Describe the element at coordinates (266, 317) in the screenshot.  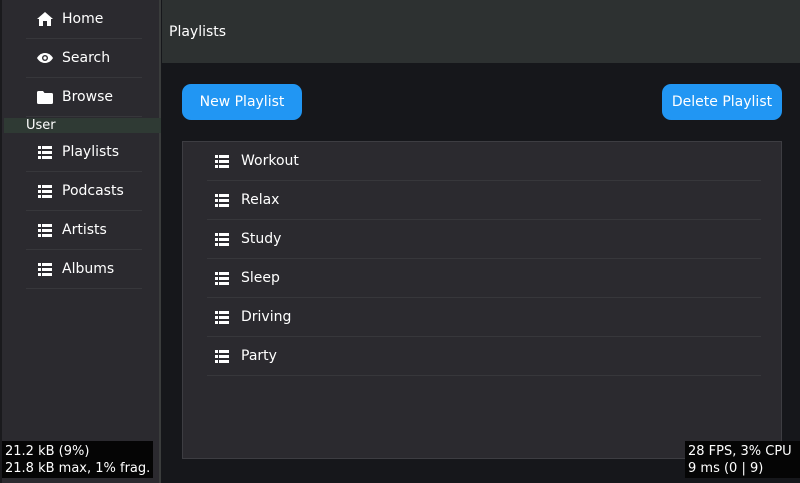
I see `list-item-label: Driving` at that location.